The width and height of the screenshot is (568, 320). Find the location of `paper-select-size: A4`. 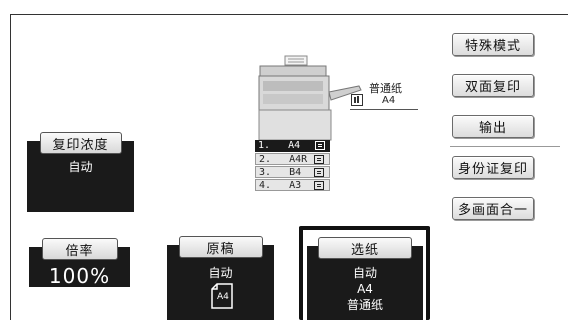

paper-select-size: A4 is located at coordinates (365, 289).